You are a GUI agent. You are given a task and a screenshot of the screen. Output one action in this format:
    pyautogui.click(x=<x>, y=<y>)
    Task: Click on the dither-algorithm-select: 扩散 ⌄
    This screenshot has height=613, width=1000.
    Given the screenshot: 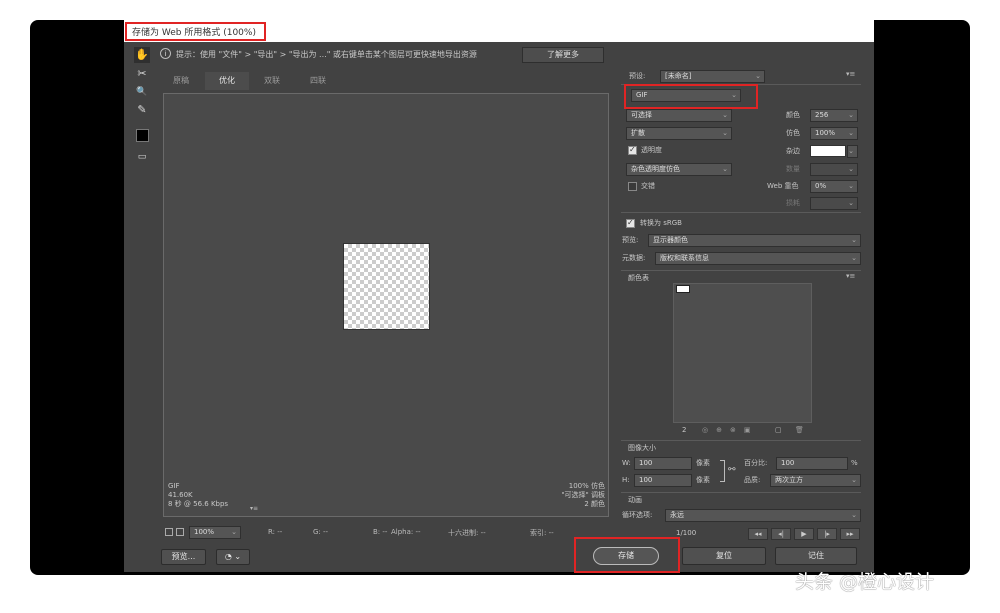 What is the action you would take?
    pyautogui.click(x=679, y=133)
    